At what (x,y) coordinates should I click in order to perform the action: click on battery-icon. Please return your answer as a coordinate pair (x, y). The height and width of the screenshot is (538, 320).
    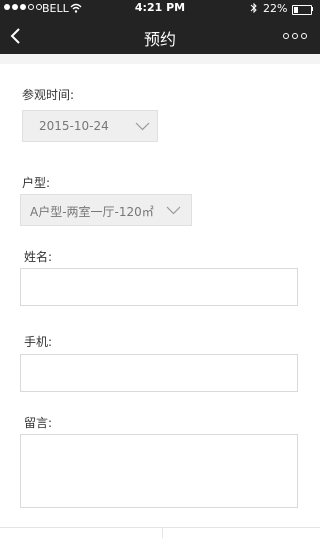
    Looking at the image, I should click on (302, 10).